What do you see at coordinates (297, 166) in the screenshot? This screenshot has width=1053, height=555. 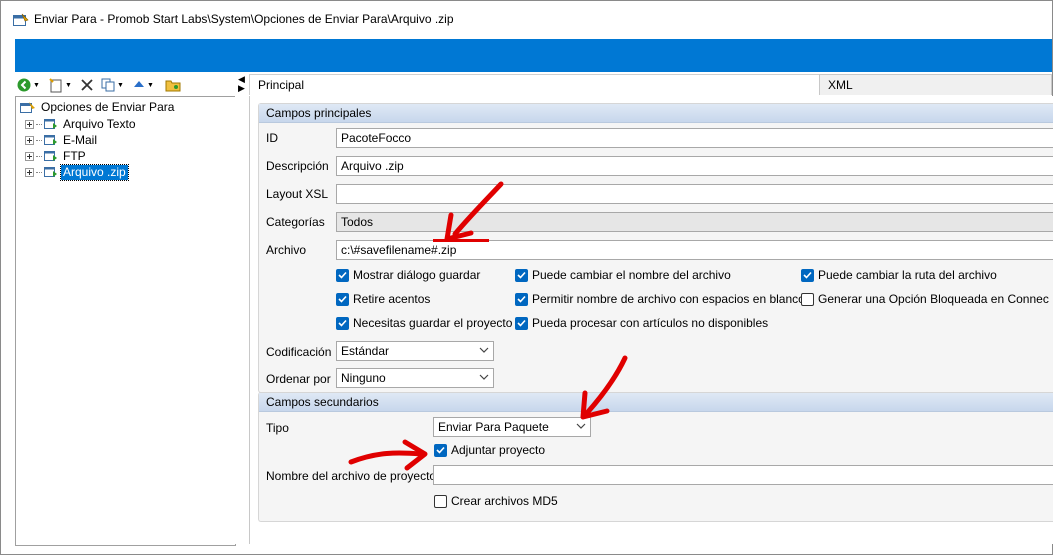 I see `descripcion-label: Descripción` at bounding box center [297, 166].